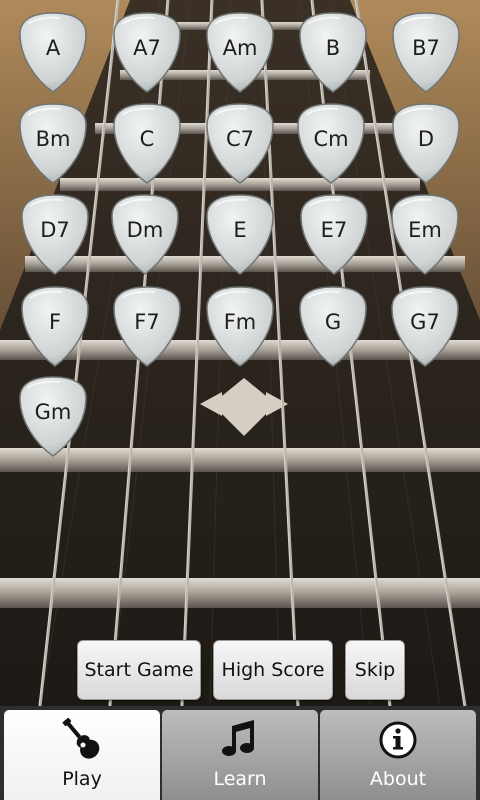 The image size is (480, 800). What do you see at coordinates (53, 48) in the screenshot?
I see `chord-pick-label: A` at bounding box center [53, 48].